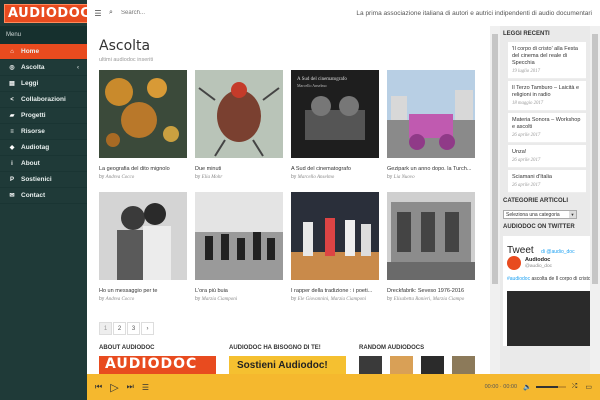 This screenshot has width=600, height=400. What do you see at coordinates (115, 13) in the screenshot?
I see `search-icon: ⌕` at bounding box center [115, 13].